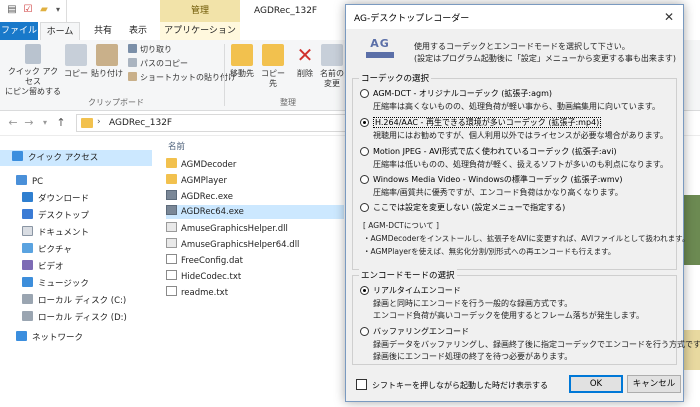  Describe the element at coordinates (171, 291) in the screenshot. I see `text-file-icon` at that location.